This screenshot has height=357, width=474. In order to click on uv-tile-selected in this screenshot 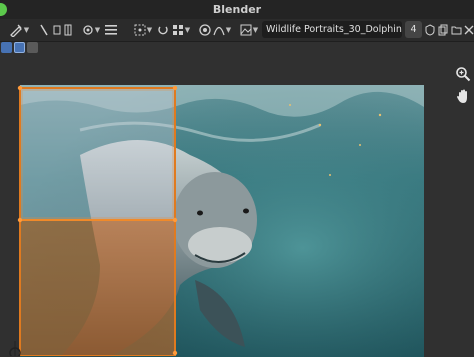, I will do `click(97, 287)`.